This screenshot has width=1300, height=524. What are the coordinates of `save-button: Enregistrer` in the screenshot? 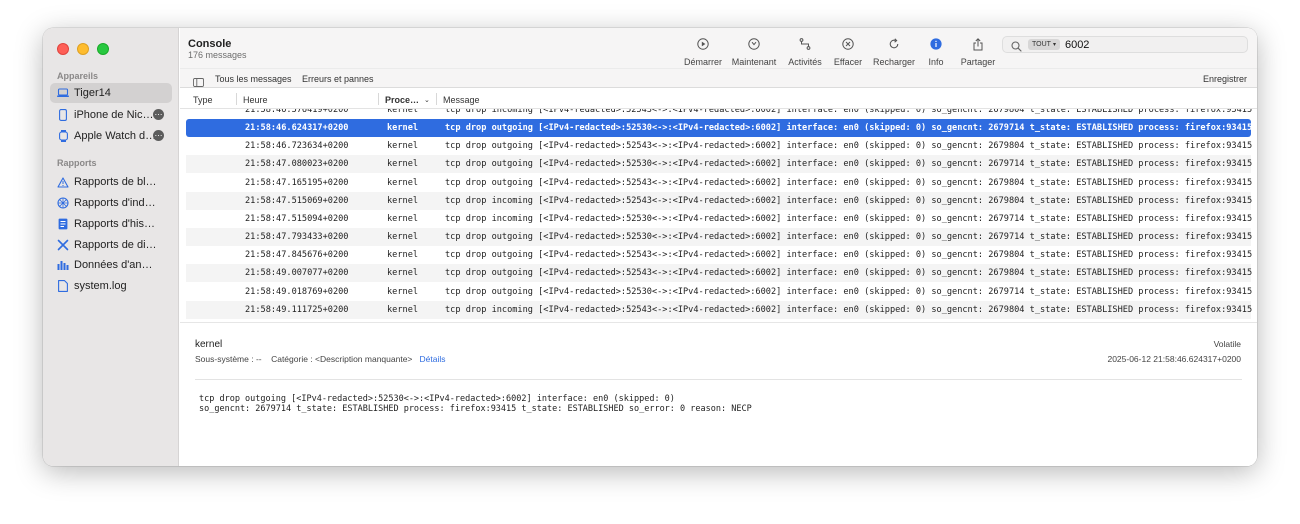 It's located at (1225, 79).